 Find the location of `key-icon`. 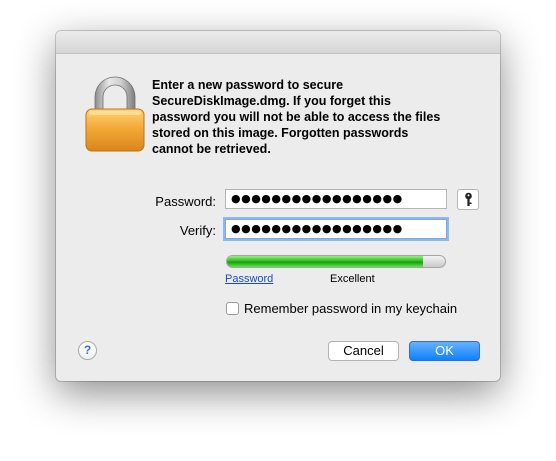

key-icon is located at coordinates (468, 199).